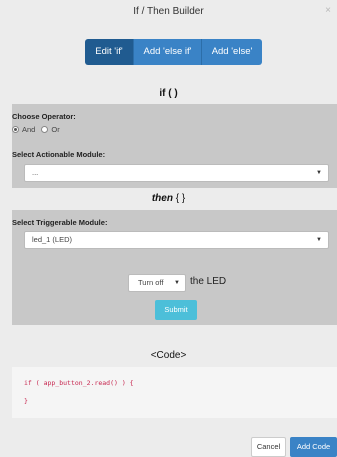  I want to click on tab-add-else-if: Add 'else if', so click(168, 52).